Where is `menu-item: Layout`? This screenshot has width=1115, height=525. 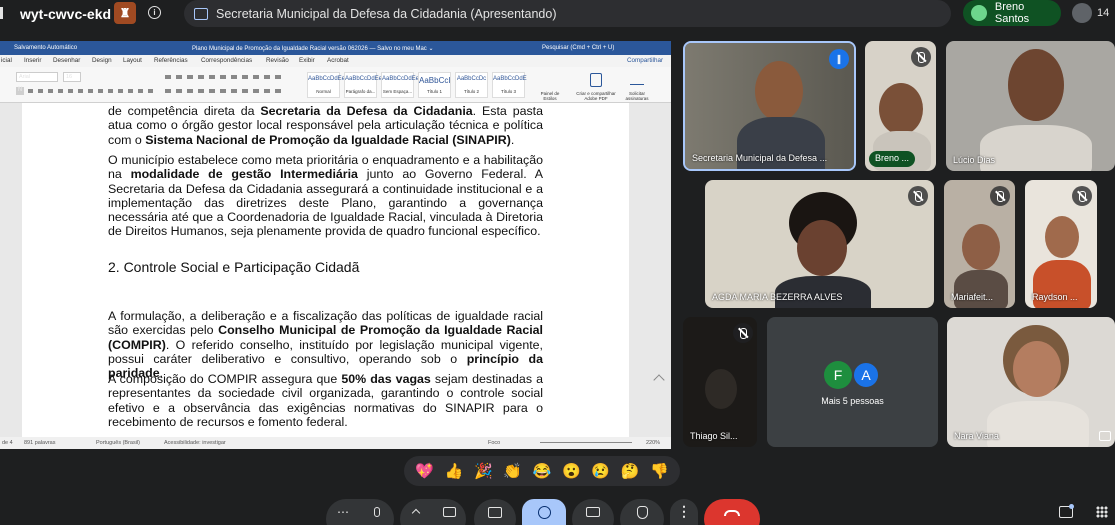 menu-item: Layout is located at coordinates (132, 60).